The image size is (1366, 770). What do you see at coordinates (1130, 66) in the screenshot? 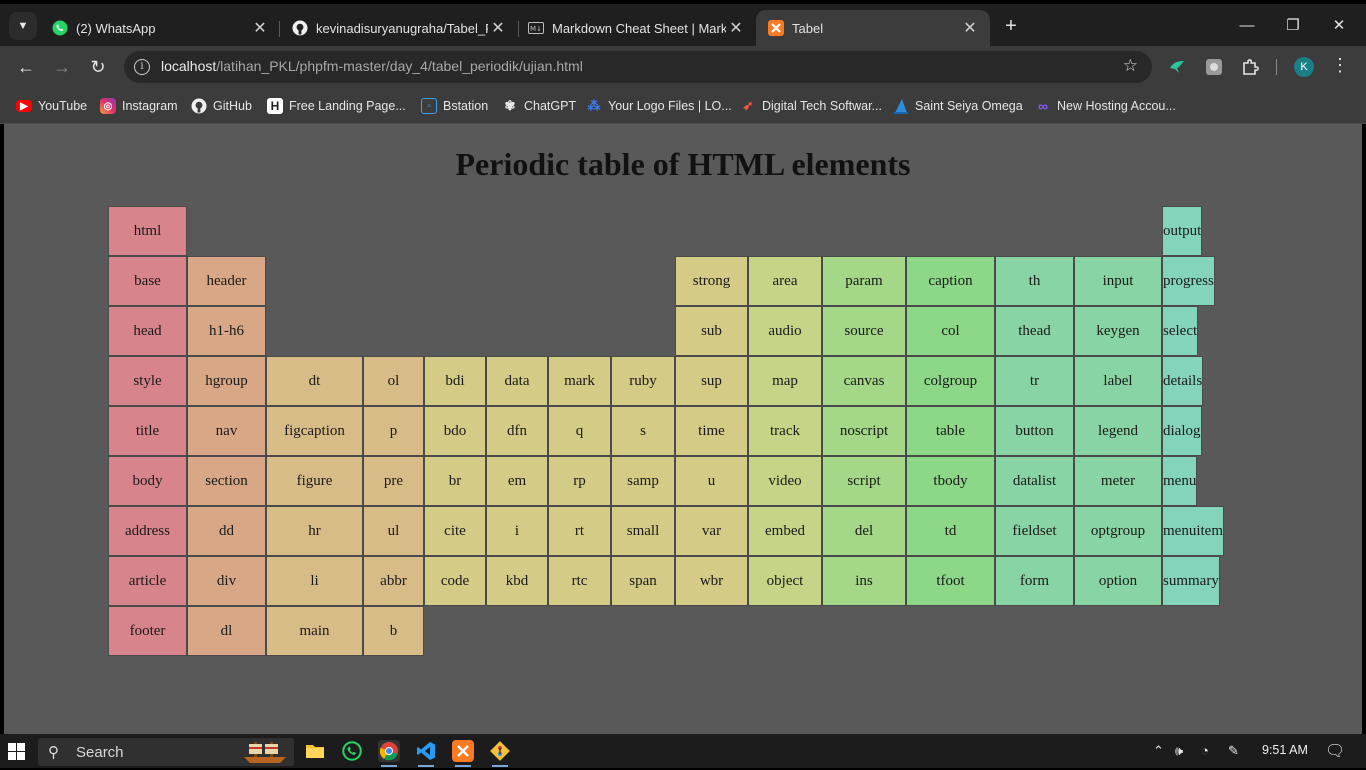
I see `bookmark-star-icon: ☆` at bounding box center [1130, 66].